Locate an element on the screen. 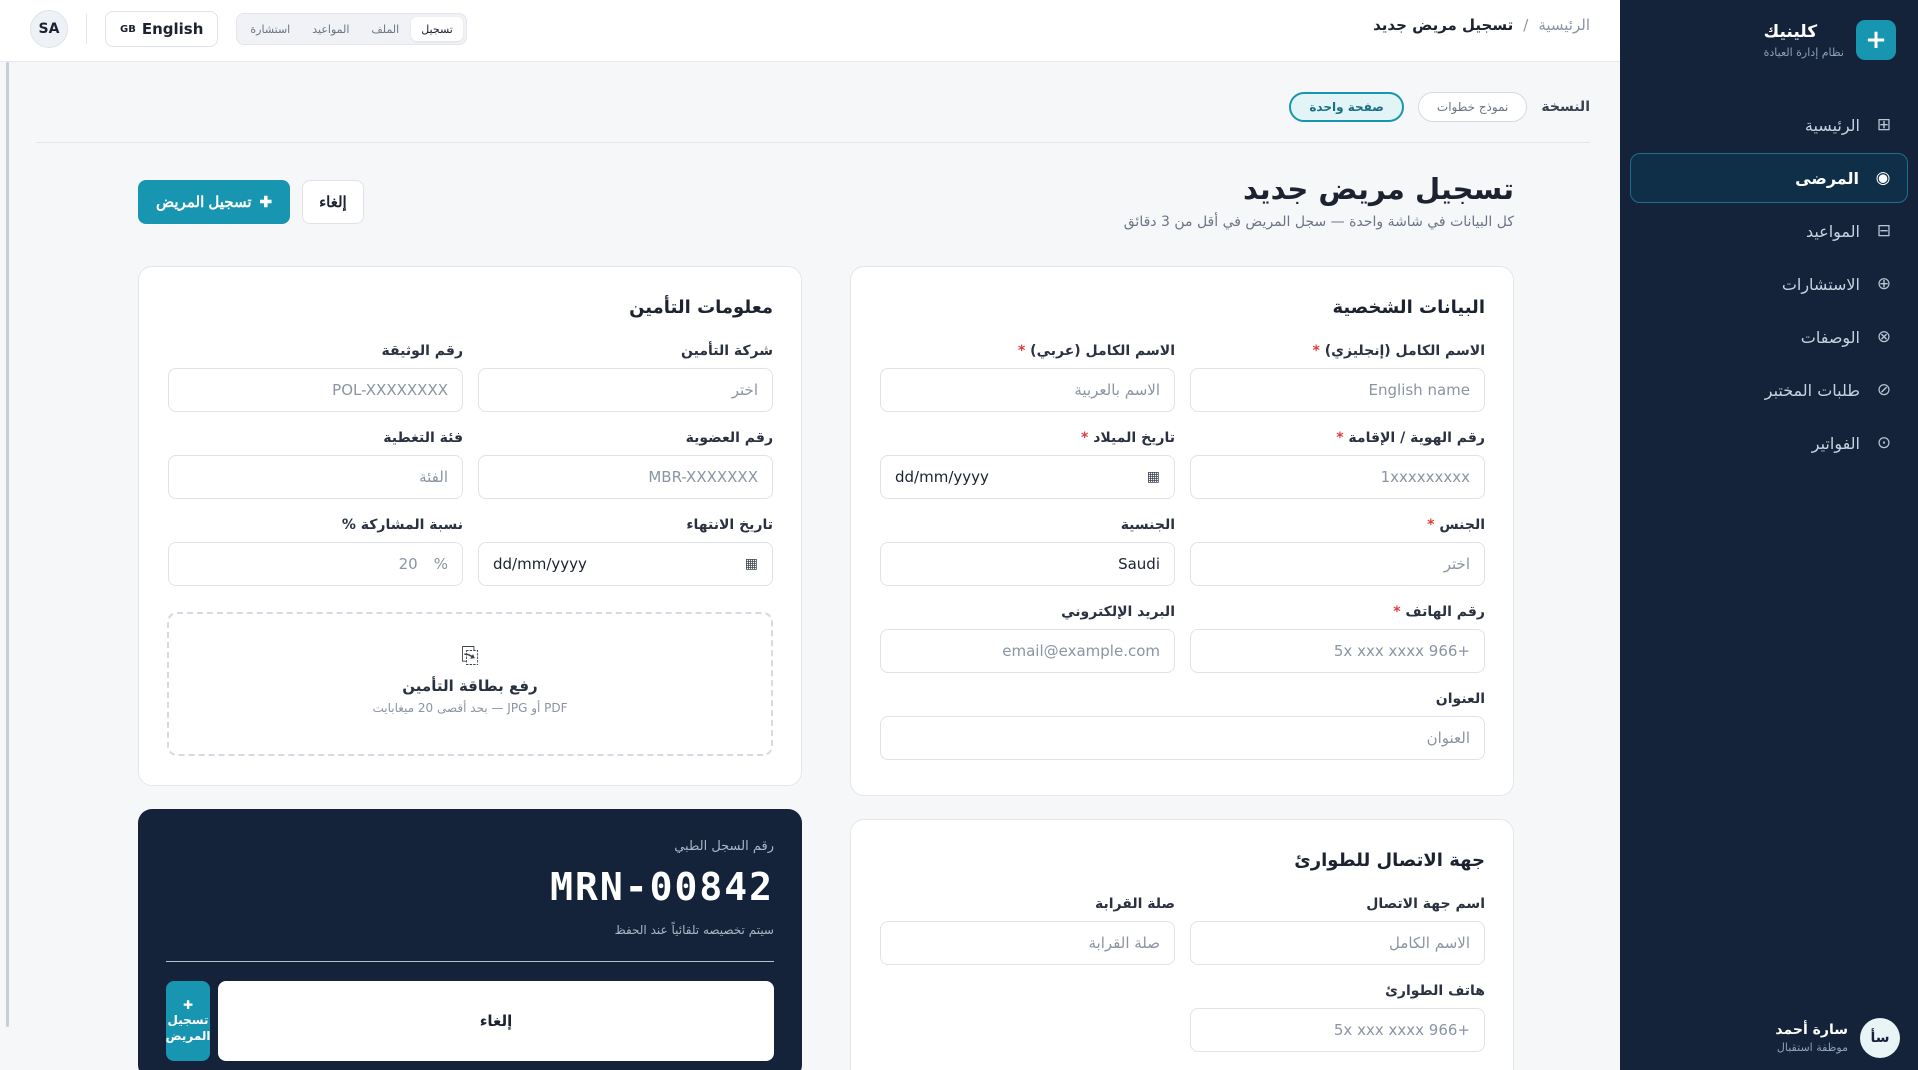 Image resolution: width=1918 pixels, height=1070 pixels. sidebar-item-invoices: ⊙ الفواتير is located at coordinates (1769, 443).